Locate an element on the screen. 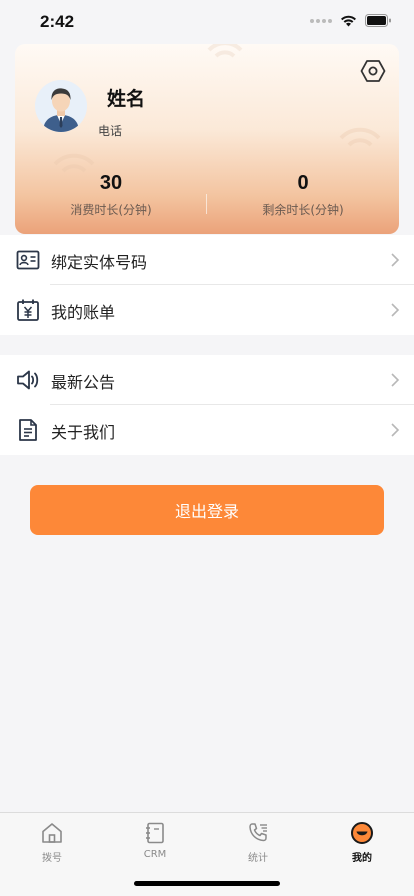 The width and height of the screenshot is (414, 896). menu-item-label: 关于我们 is located at coordinates (83, 432).